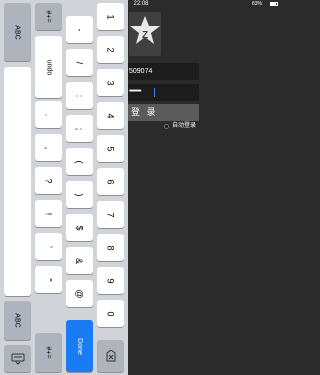  What do you see at coordinates (184, 126) in the screenshot?
I see `auto-login-label: 自动登录` at bounding box center [184, 126].